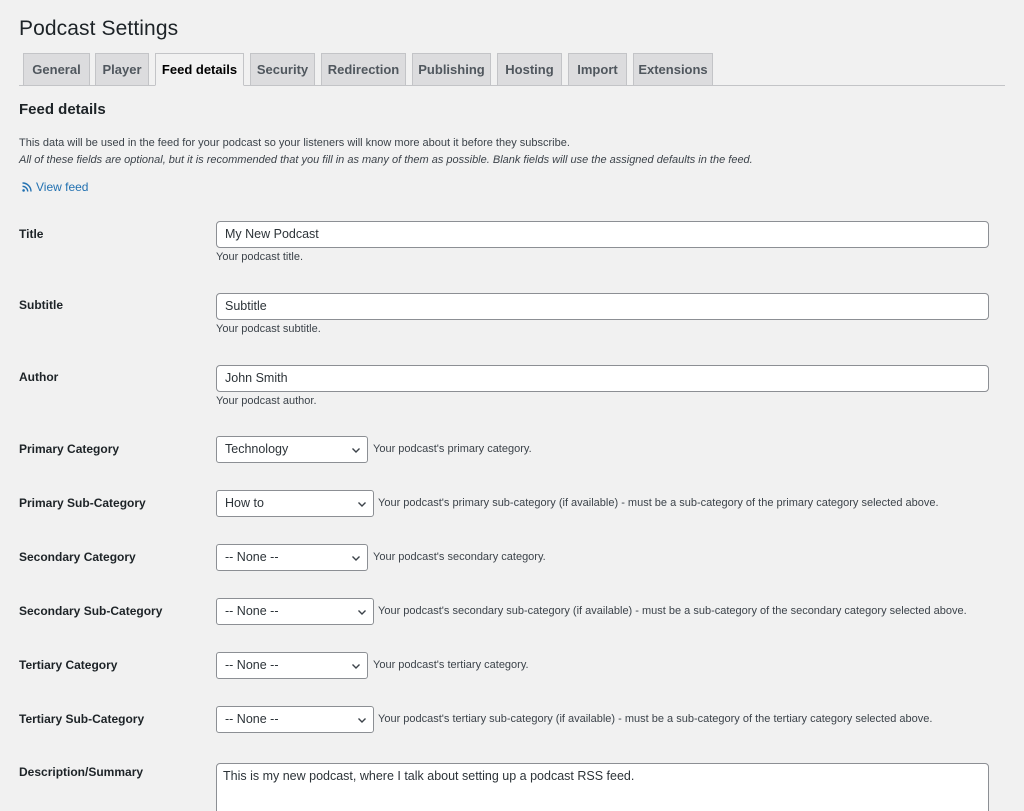 Image resolution: width=1024 pixels, height=811 pixels. I want to click on subtitle-help: Your podcast subtitle., so click(268, 329).